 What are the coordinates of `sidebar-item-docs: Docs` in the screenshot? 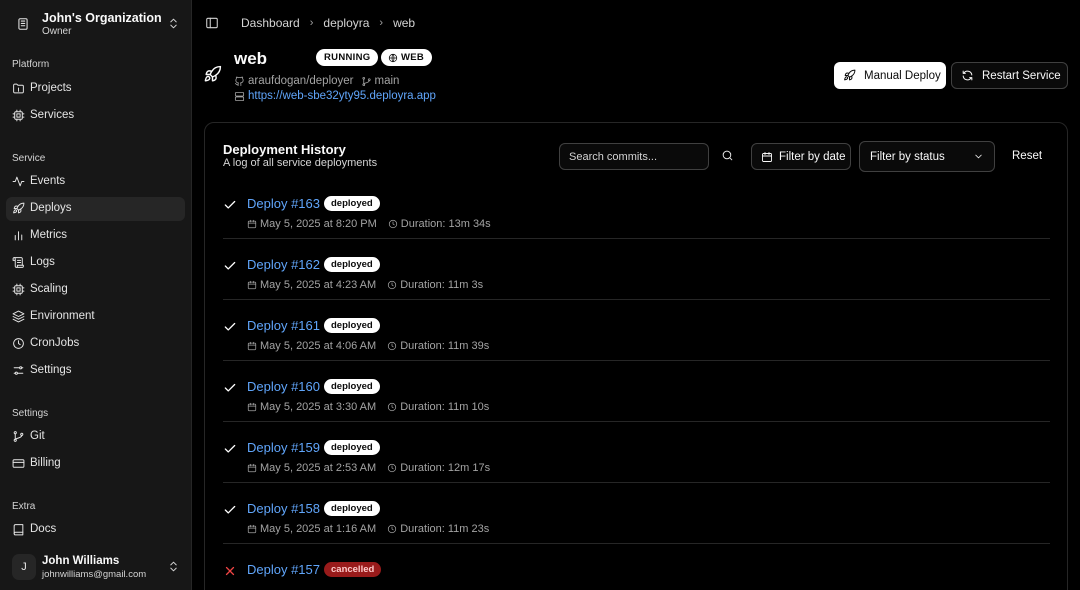 It's located at (95, 530).